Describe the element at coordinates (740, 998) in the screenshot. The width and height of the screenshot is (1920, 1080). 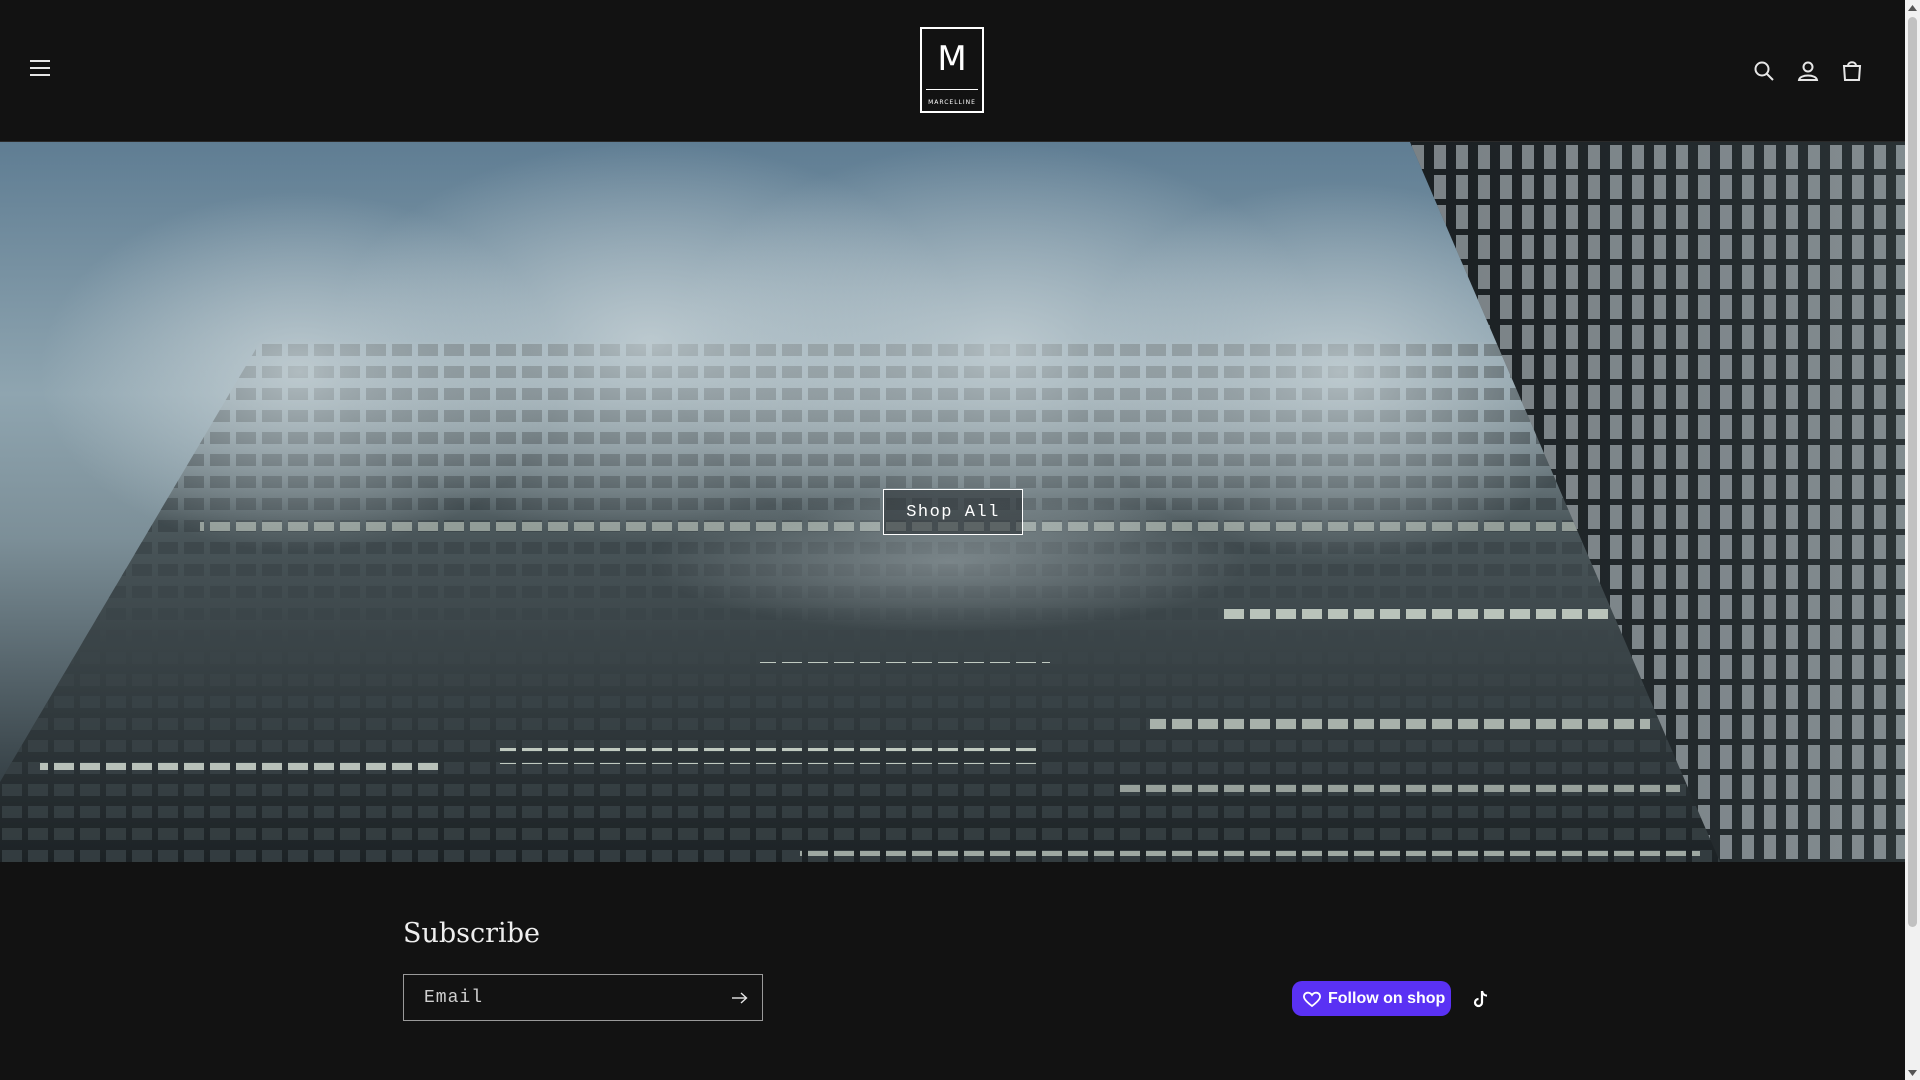
I see `arrow-right-icon` at that location.